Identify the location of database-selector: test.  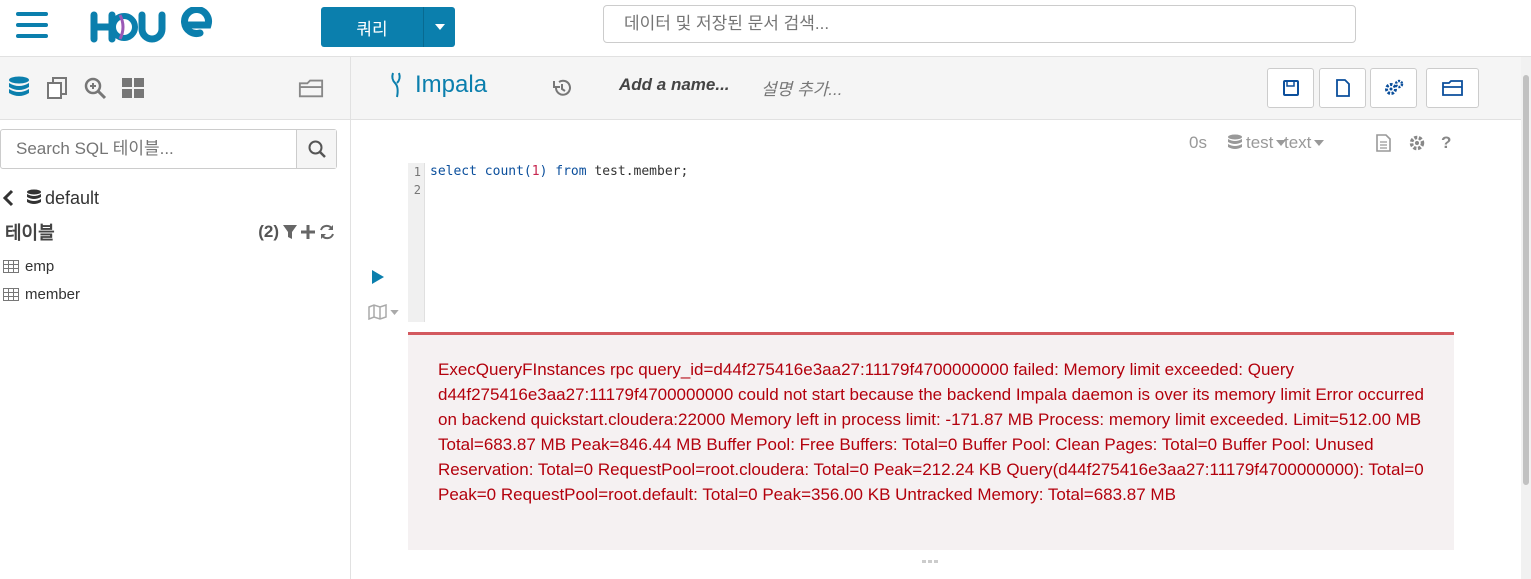
(1257, 143).